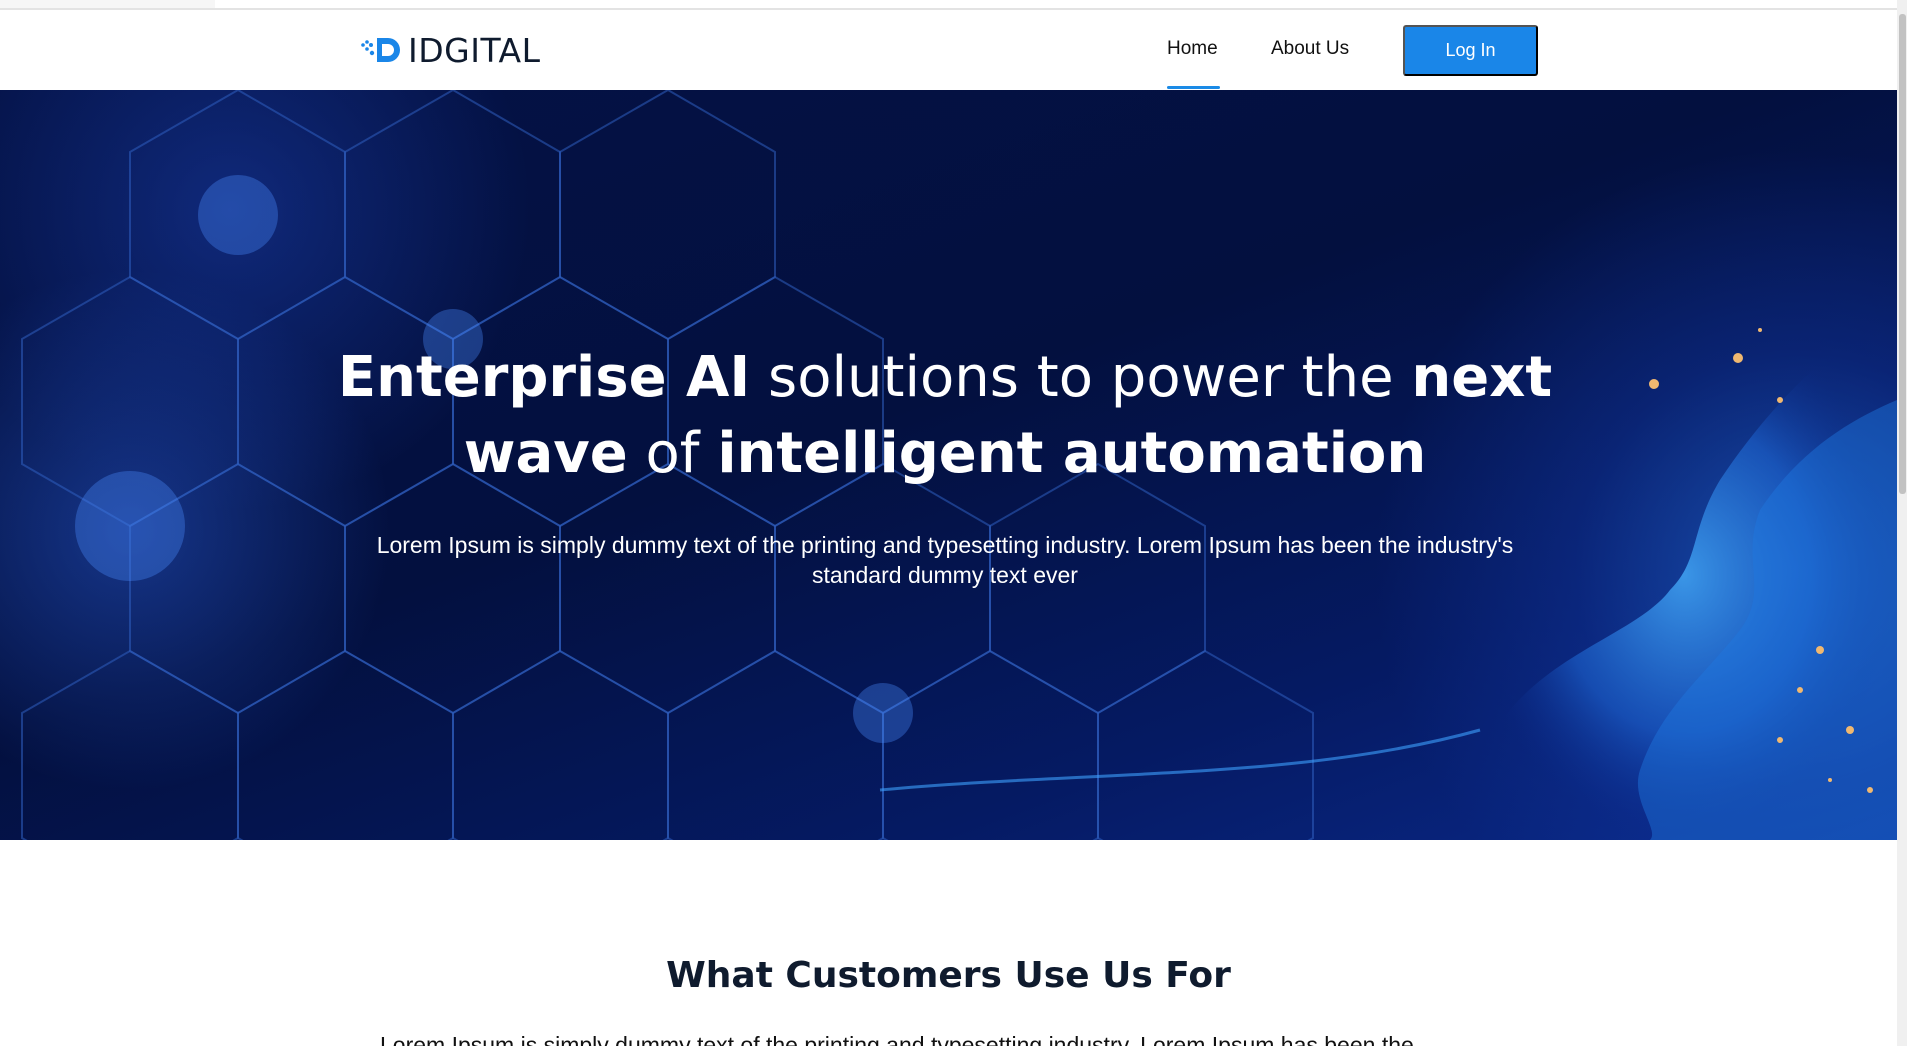 Image resolution: width=1907 pixels, height=1046 pixels. What do you see at coordinates (1081, 377) in the screenshot?
I see `hero-title-part: solutions to power the` at bounding box center [1081, 377].